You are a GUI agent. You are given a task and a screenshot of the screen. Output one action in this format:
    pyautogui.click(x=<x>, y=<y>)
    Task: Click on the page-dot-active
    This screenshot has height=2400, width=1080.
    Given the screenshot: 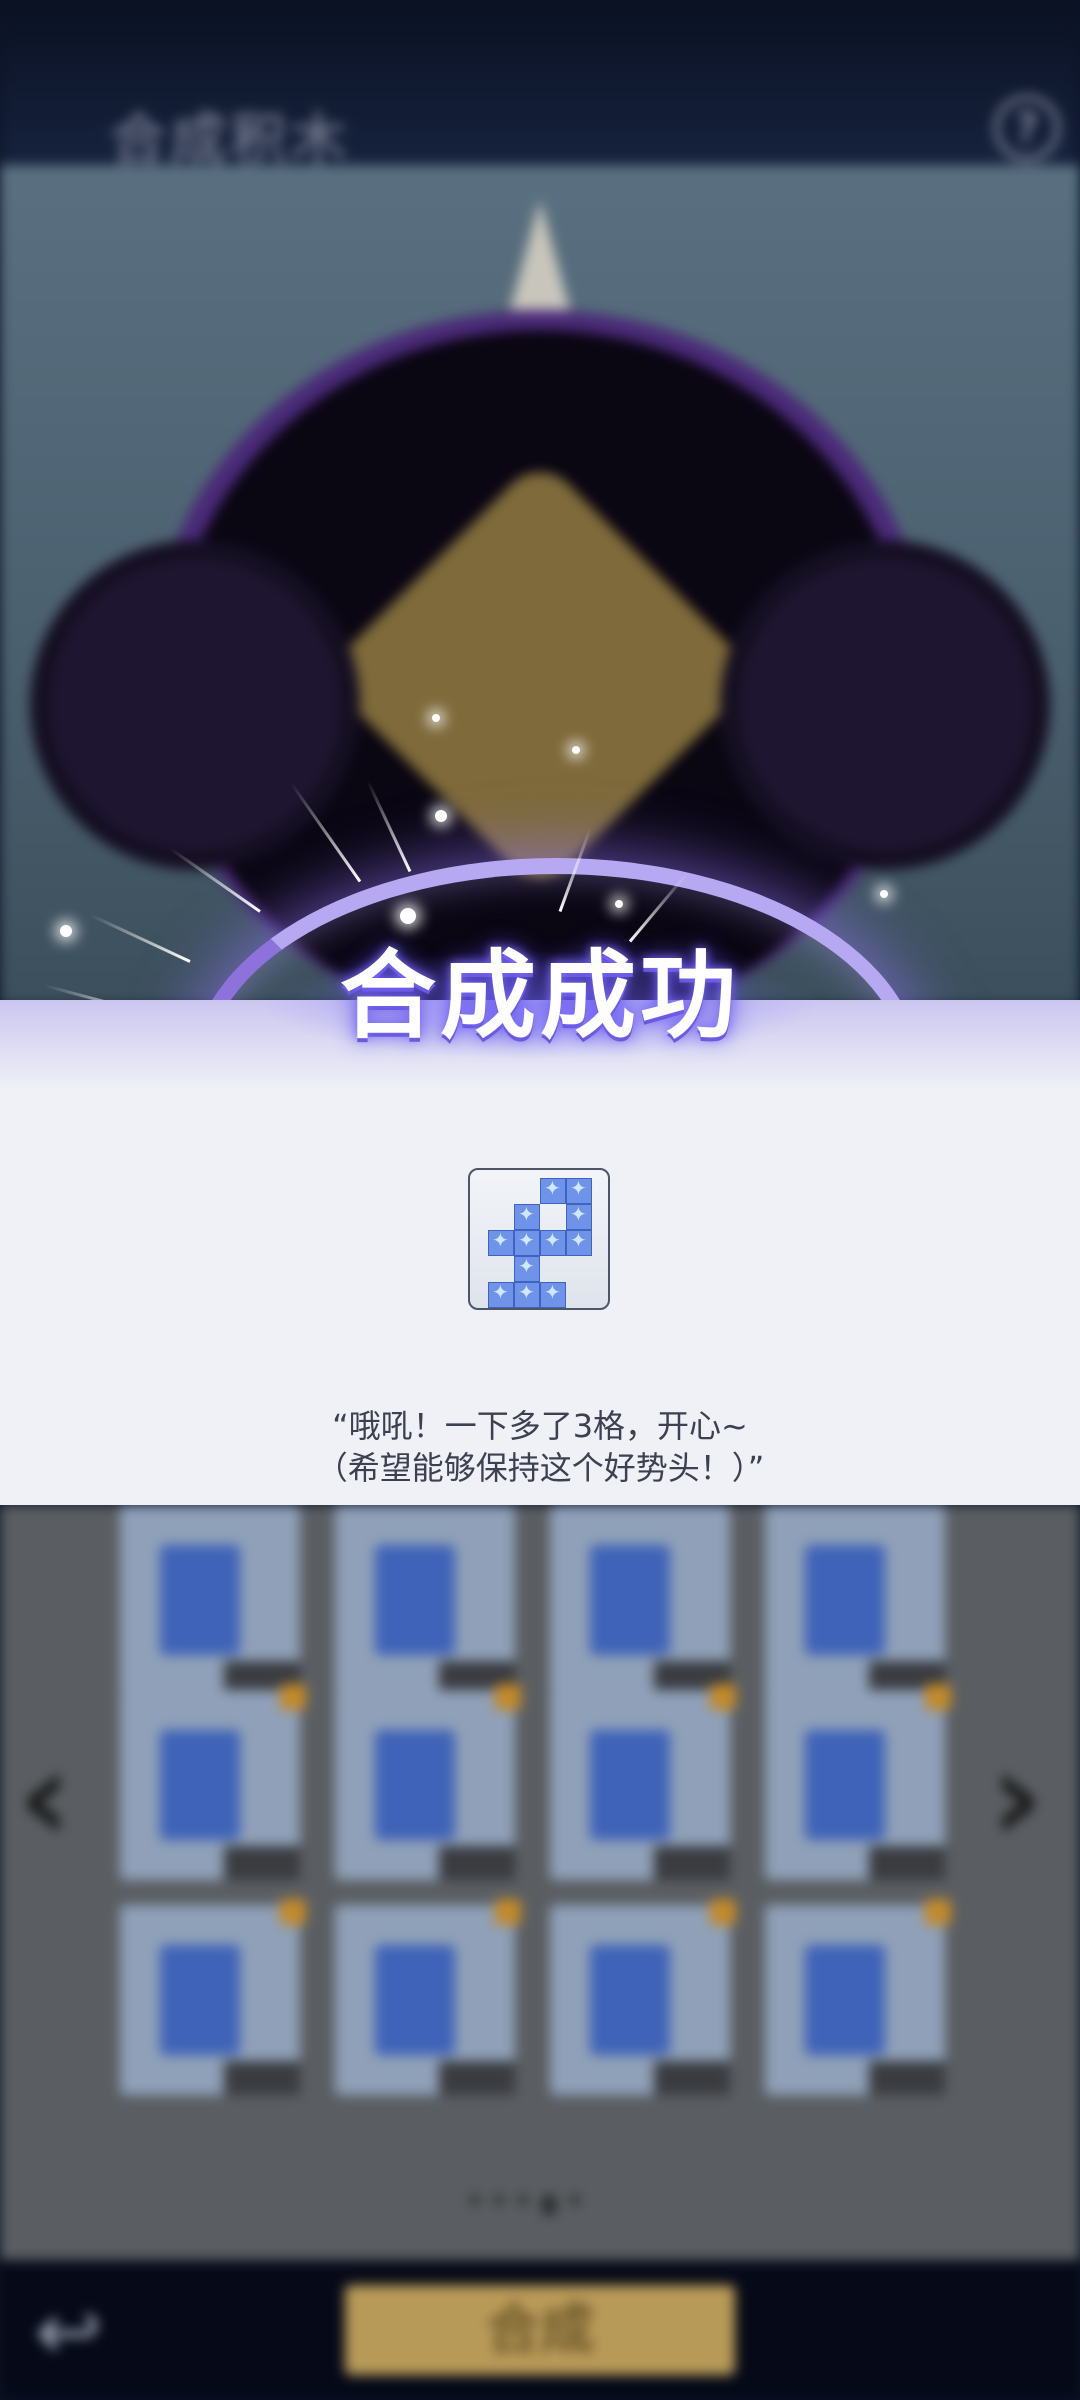 What is the action you would take?
    pyautogui.click(x=549, y=2205)
    